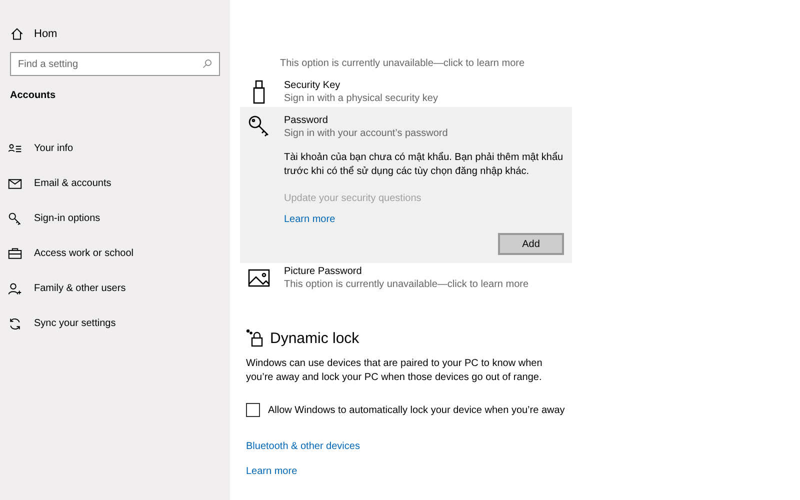 The image size is (800, 500). I want to click on home-link: Hom, so click(46, 34).